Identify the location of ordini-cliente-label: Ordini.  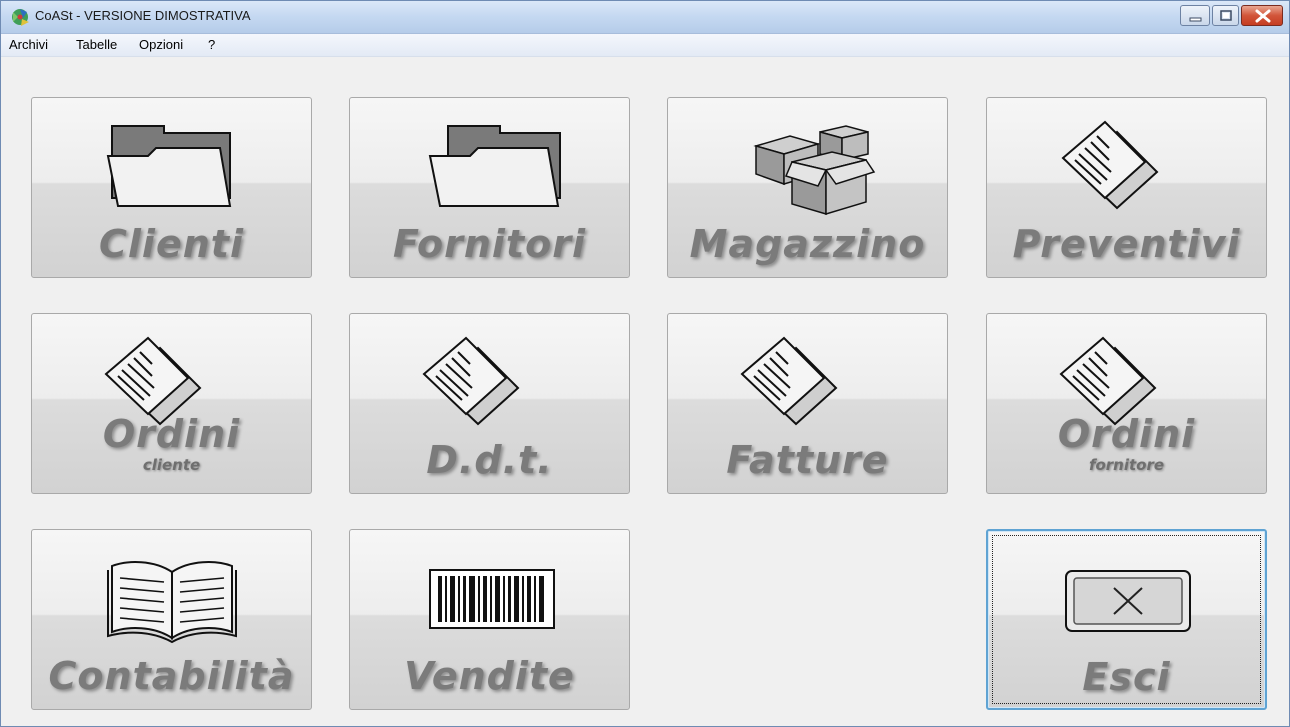
(171, 434).